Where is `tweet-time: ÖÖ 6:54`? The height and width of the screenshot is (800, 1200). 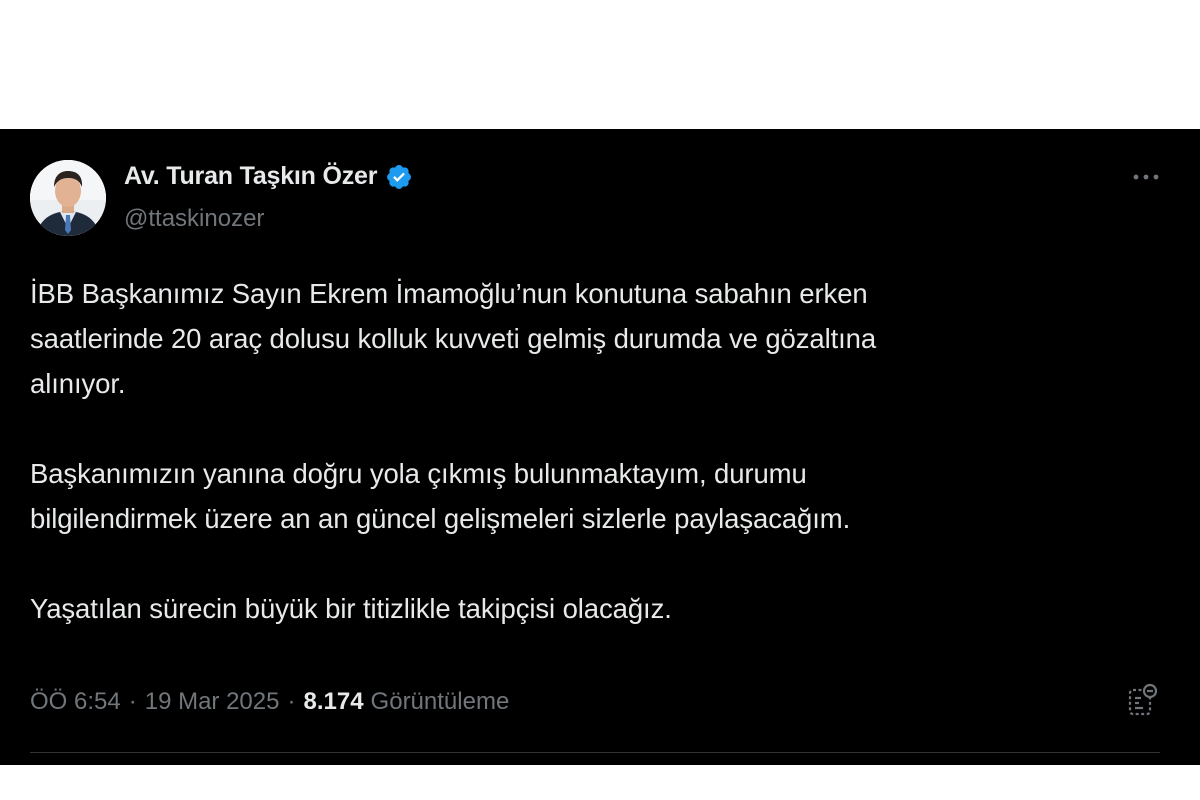
tweet-time: ÖÖ 6:54 is located at coordinates (75, 702).